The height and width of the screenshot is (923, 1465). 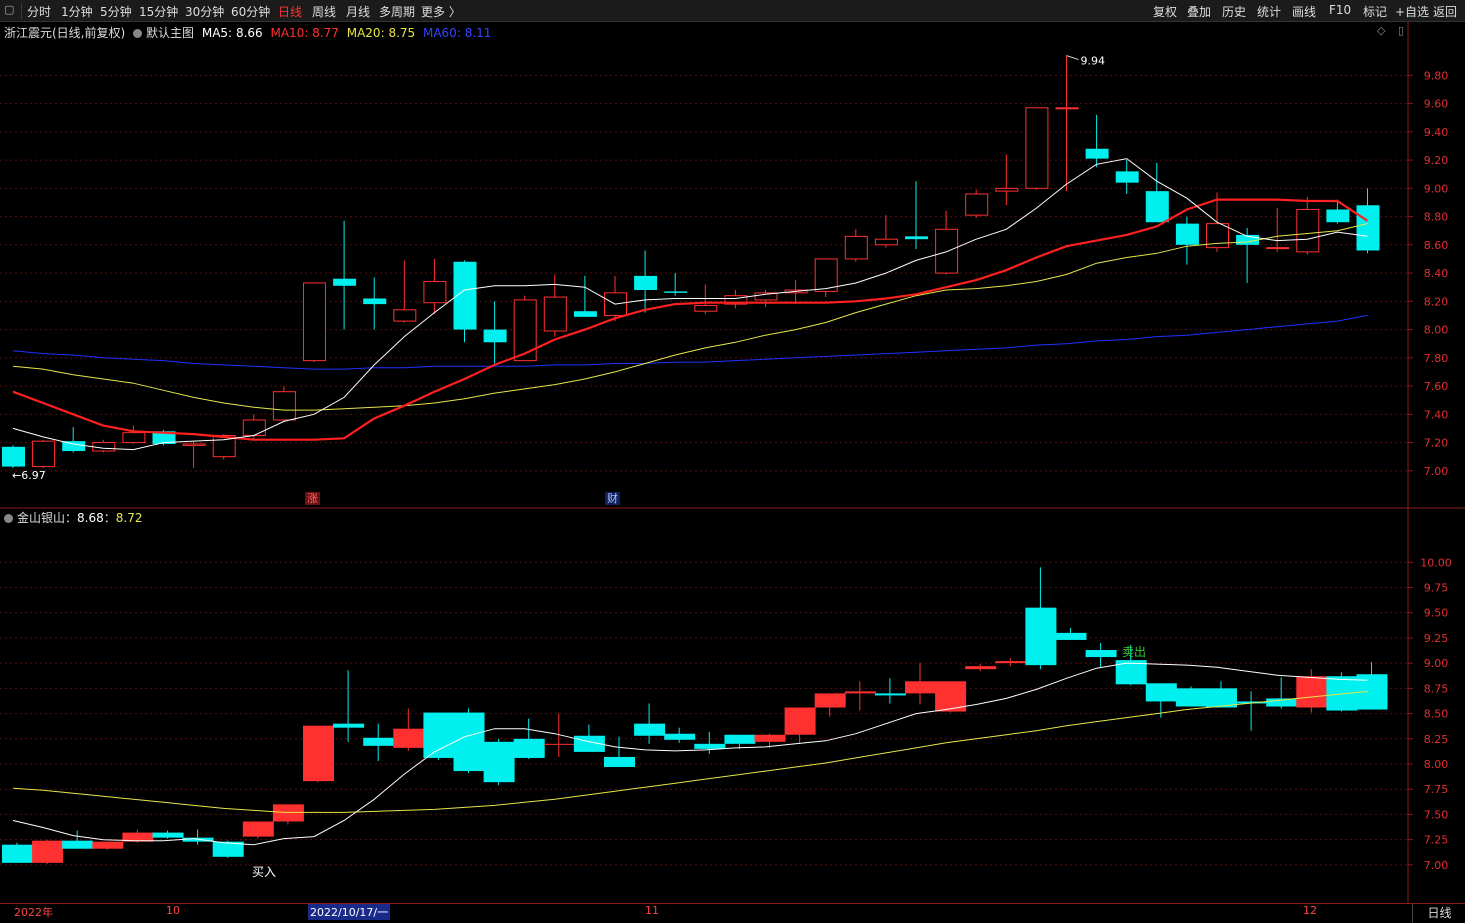 I want to click on indicator-name: 金山银山, so click(x=41, y=518).